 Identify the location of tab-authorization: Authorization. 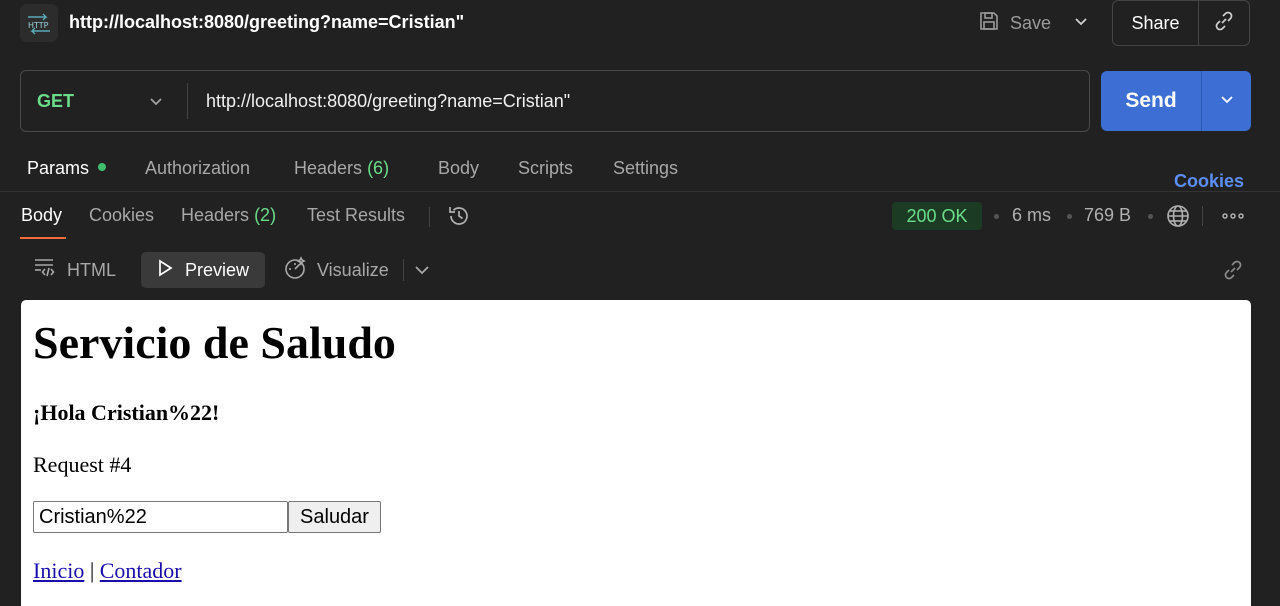
(197, 168).